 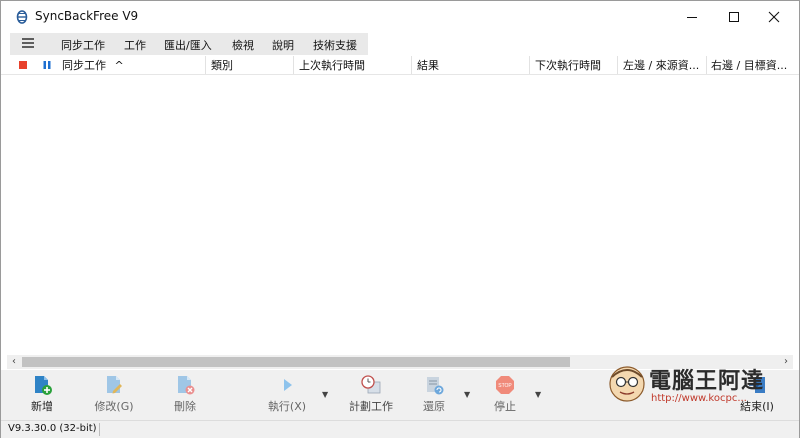 I want to click on close-icon, so click(x=774, y=16).